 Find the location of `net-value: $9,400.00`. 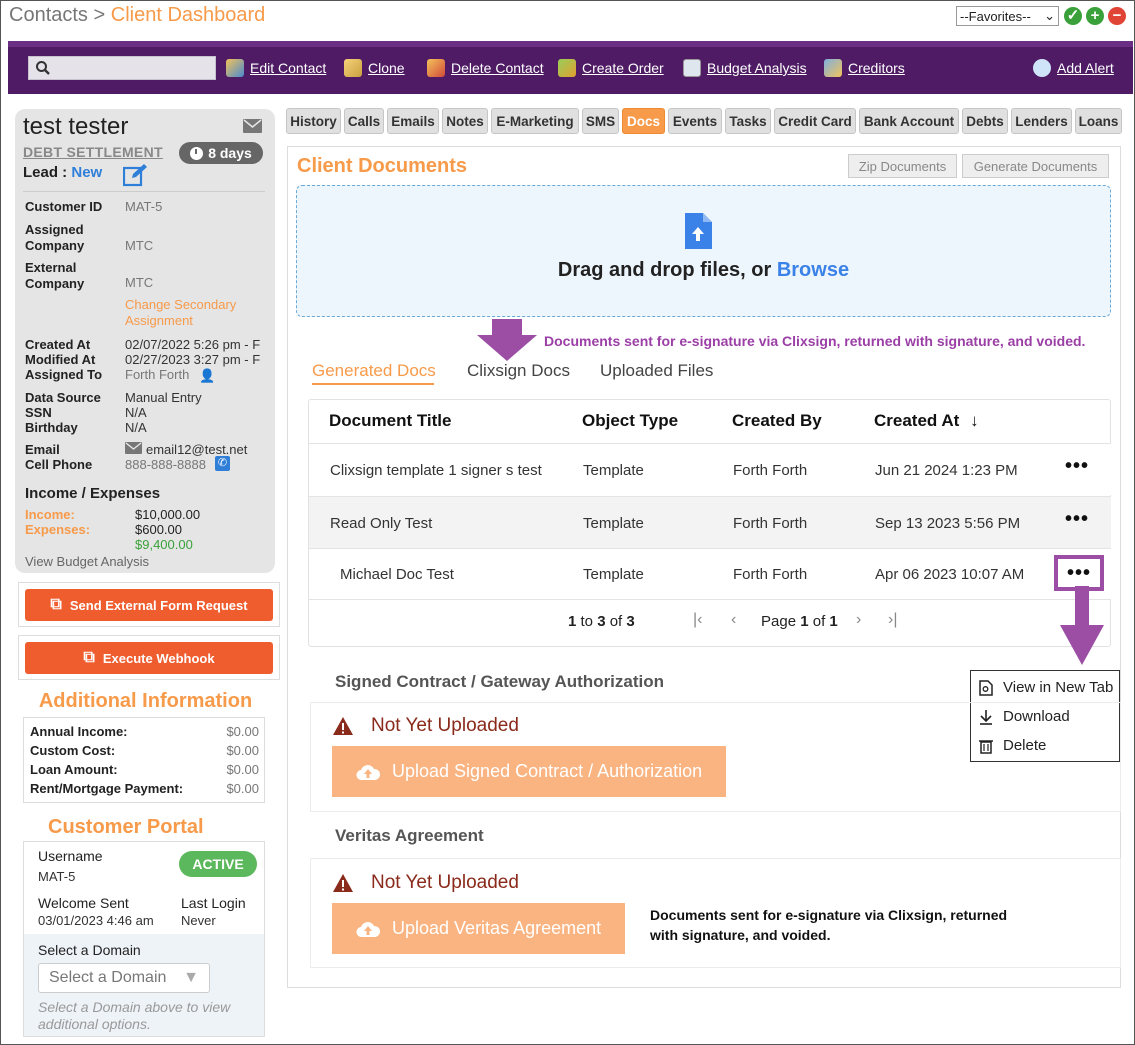

net-value: $9,400.00 is located at coordinates (164, 544).